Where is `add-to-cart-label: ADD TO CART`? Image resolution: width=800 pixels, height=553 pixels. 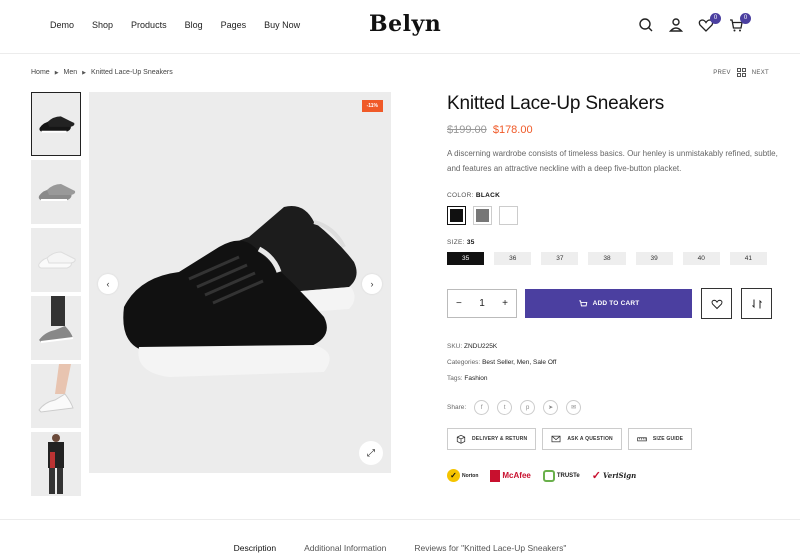 add-to-cart-label: ADD TO CART is located at coordinates (616, 303).